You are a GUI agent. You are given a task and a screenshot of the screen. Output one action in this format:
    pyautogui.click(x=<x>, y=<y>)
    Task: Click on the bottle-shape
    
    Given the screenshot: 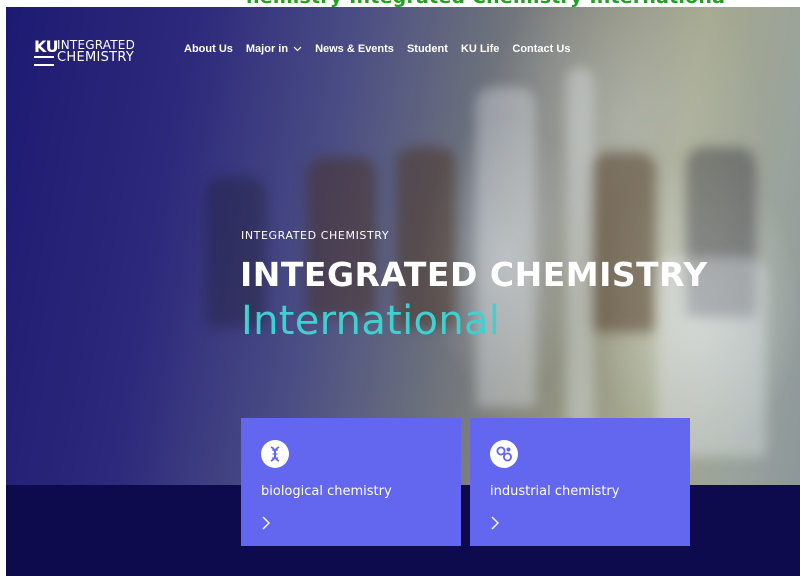 What is the action you would take?
    pyautogui.click(x=623, y=242)
    